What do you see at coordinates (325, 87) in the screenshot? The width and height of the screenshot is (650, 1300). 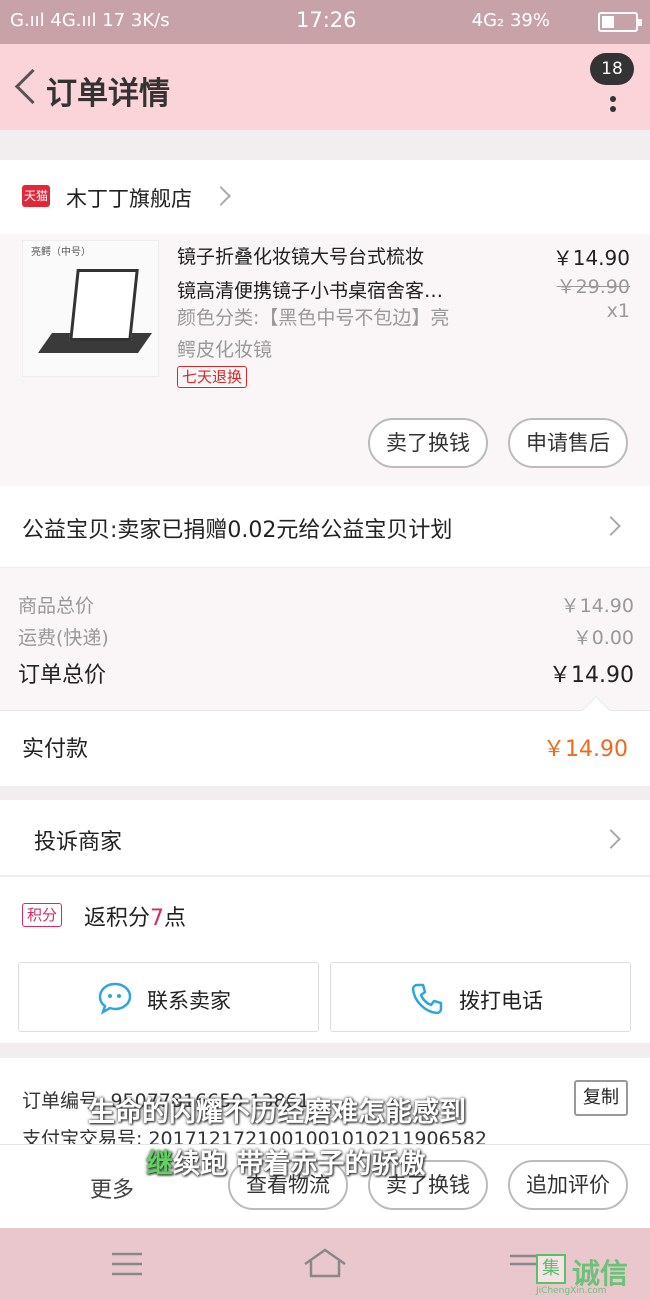 I see `app-header: 订单详情 18` at bounding box center [325, 87].